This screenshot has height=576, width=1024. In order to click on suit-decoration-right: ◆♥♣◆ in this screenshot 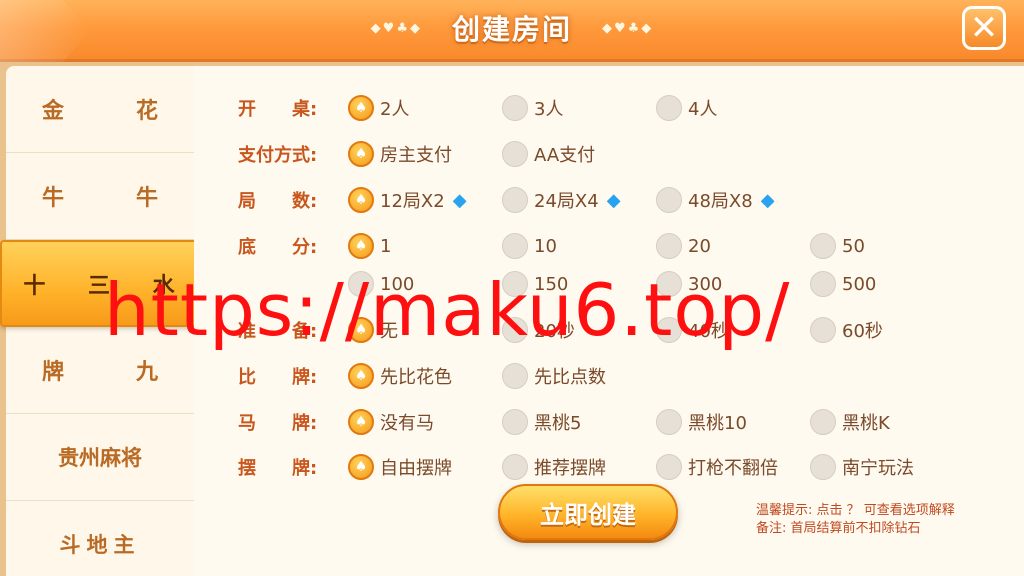, I will do `click(628, 28)`.